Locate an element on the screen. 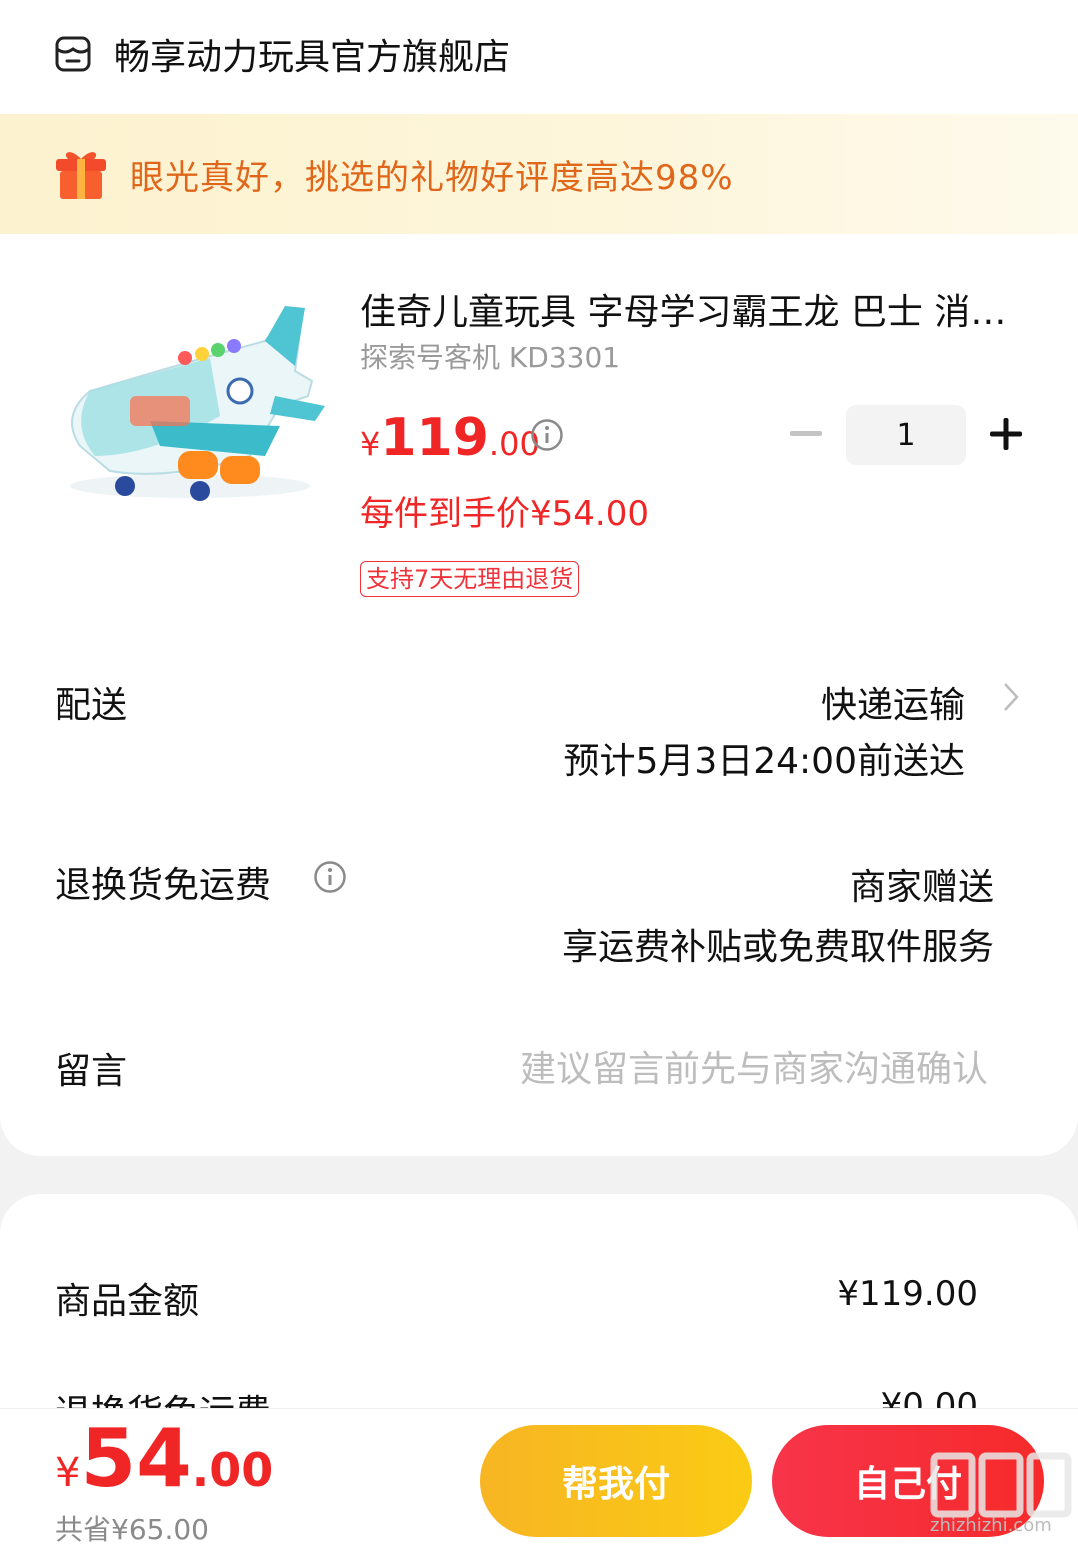  promo-banner: 眼光真好，挑选的礼物好评度高达98% is located at coordinates (539, 174).